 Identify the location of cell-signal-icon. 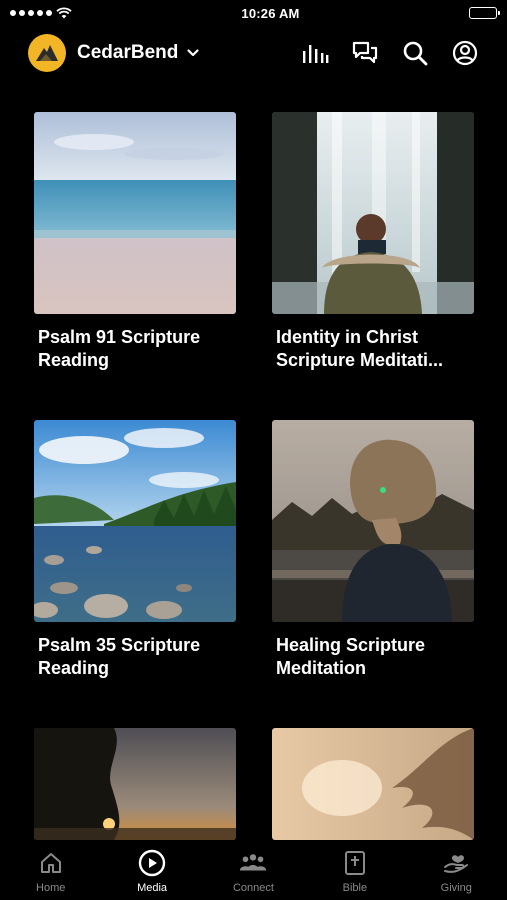
(31, 13).